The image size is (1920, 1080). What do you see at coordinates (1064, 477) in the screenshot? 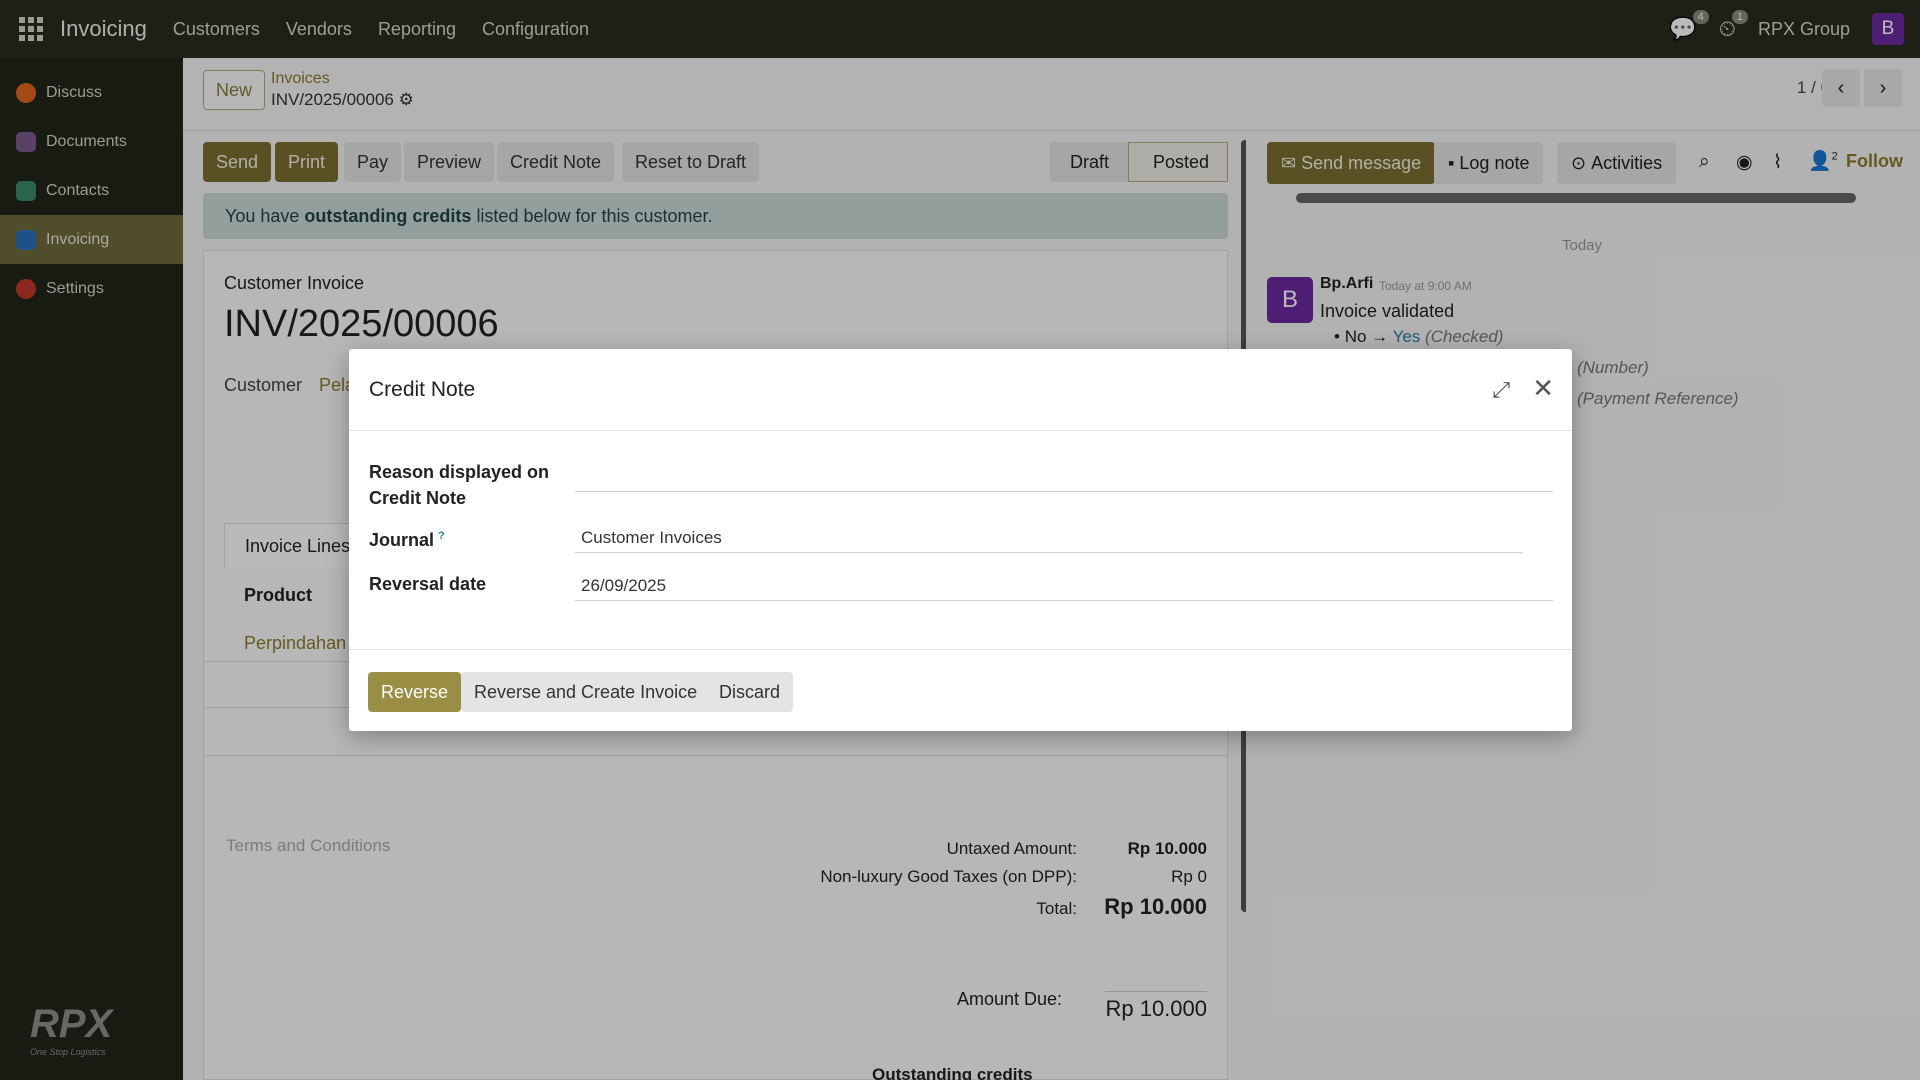
I see `reason-input` at bounding box center [1064, 477].